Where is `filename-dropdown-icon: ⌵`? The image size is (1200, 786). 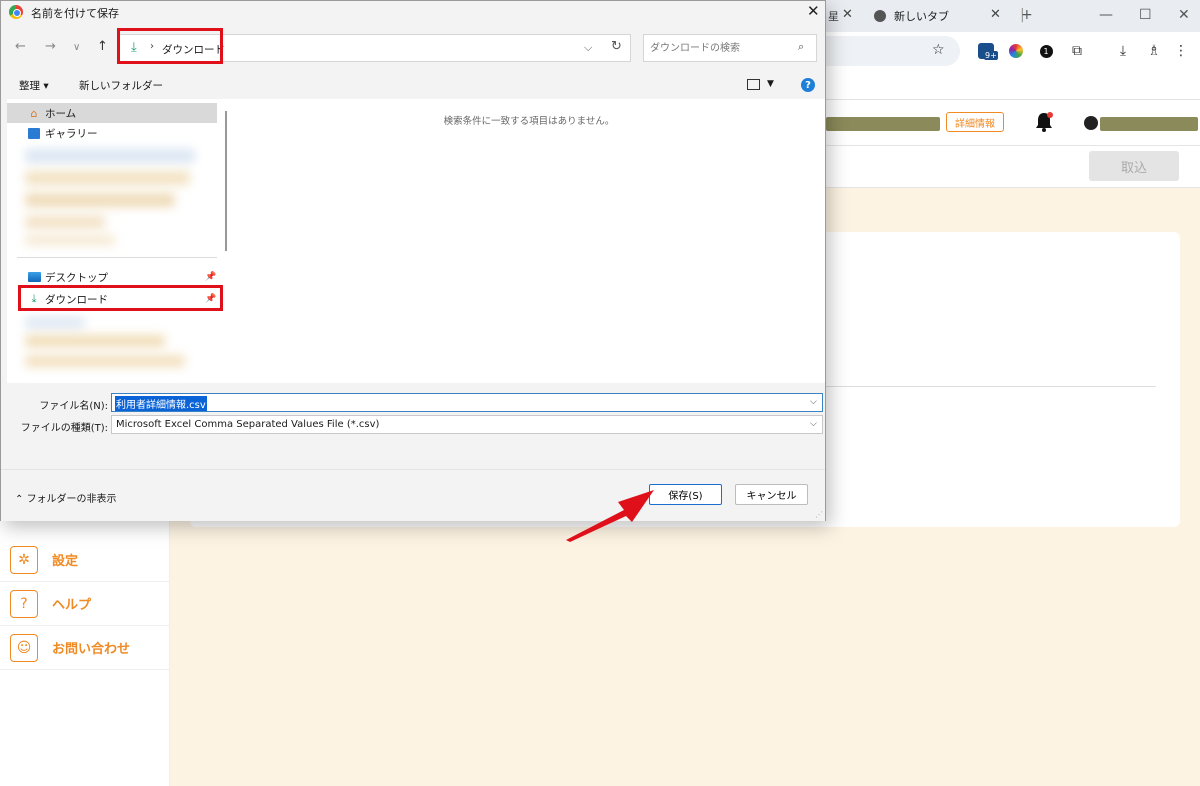
filename-dropdown-icon: ⌵ is located at coordinates (813, 402).